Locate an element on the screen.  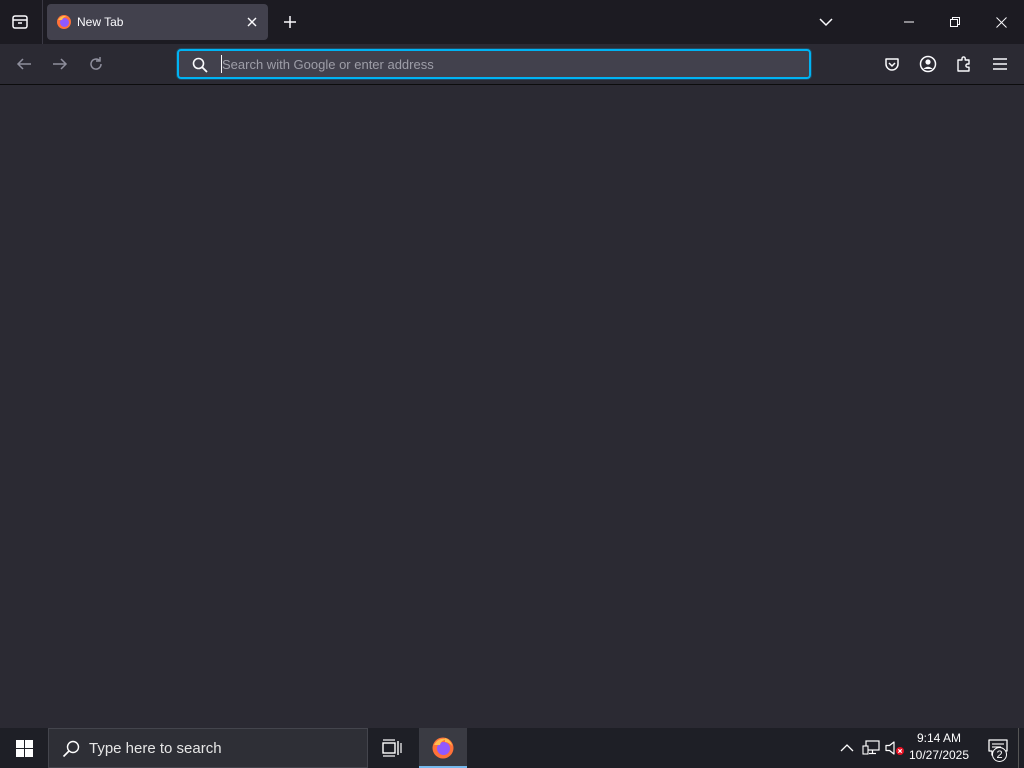
task-view-icon is located at coordinates (392, 748).